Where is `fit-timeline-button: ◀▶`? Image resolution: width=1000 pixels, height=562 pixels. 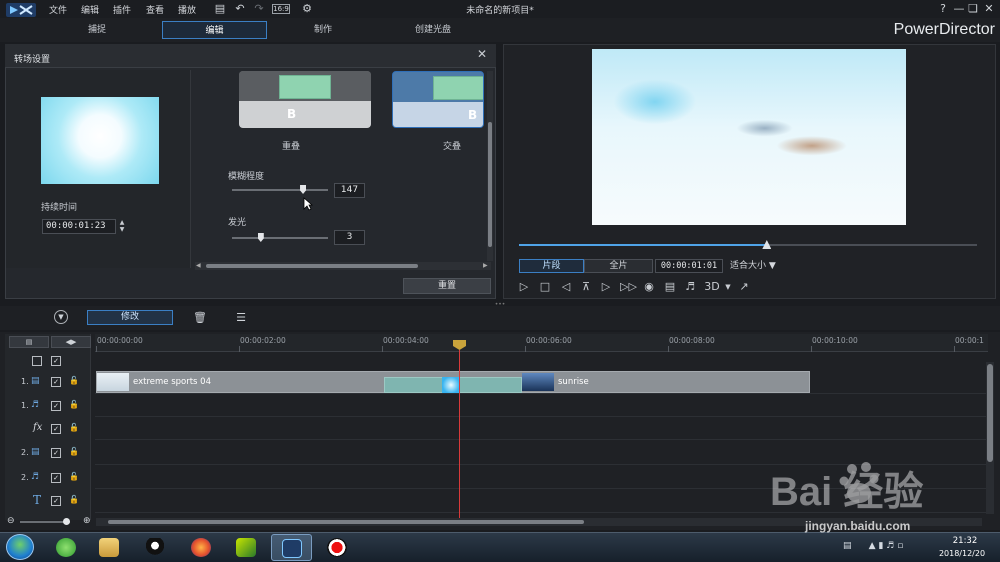
fit-timeline-button: ◀▶ is located at coordinates (71, 342).